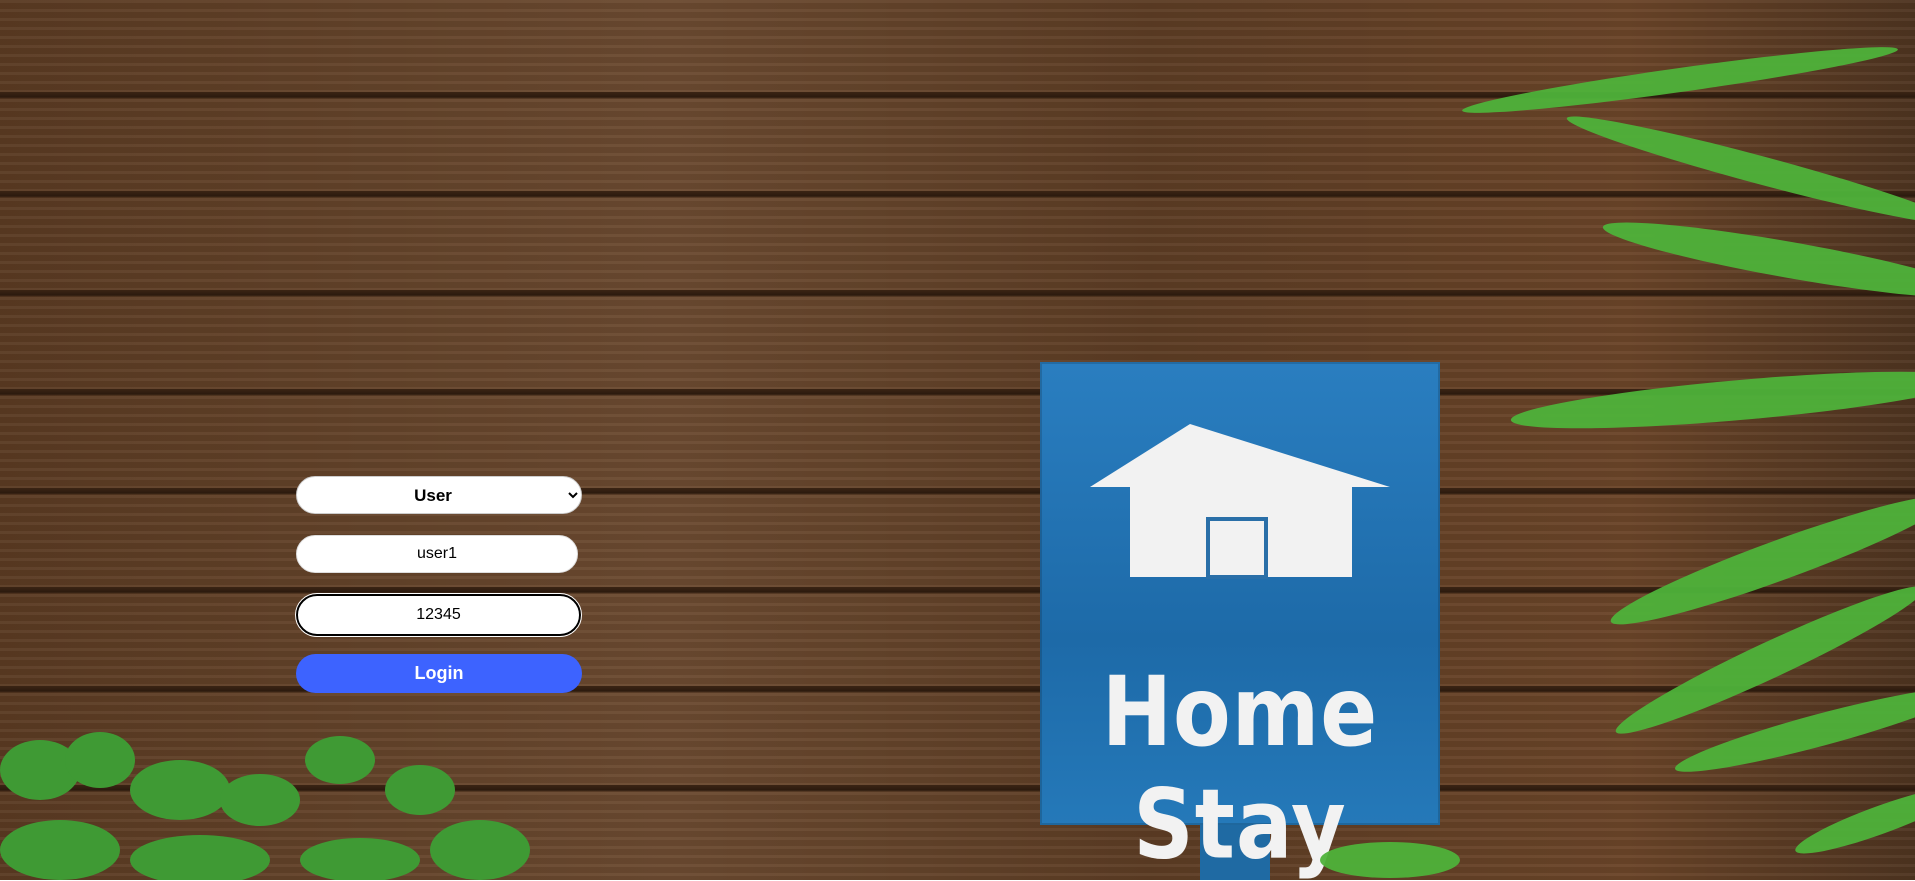  Describe the element at coordinates (439, 495) in the screenshot. I see `role-select: User` at that location.